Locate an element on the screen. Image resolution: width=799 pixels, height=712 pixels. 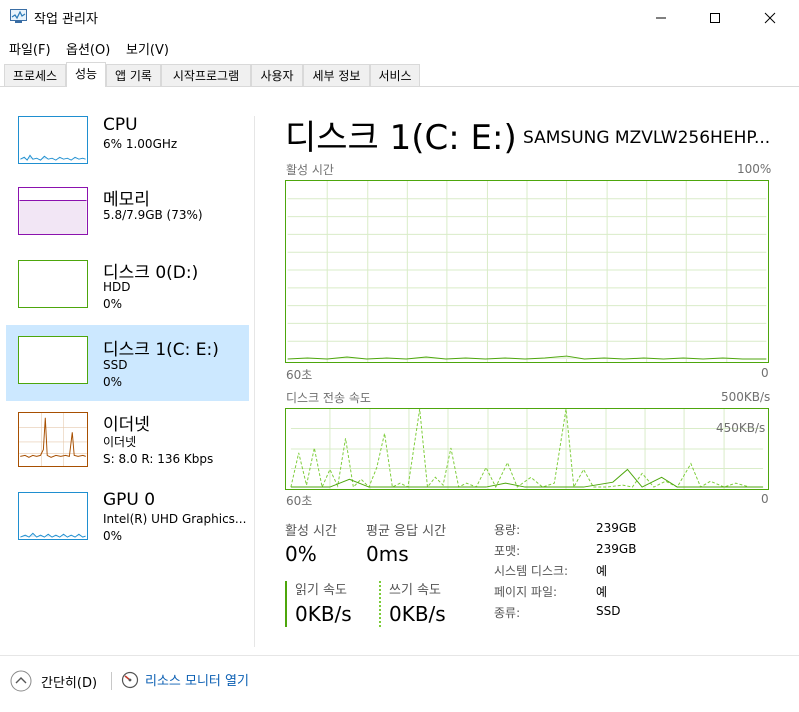
active-time-value: 0% is located at coordinates (301, 554).